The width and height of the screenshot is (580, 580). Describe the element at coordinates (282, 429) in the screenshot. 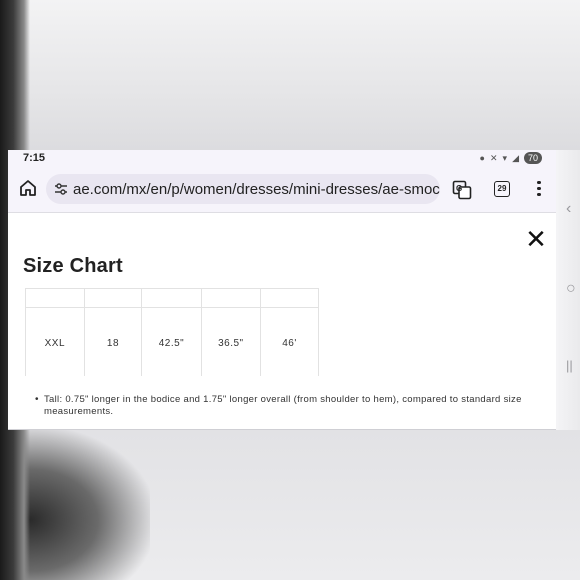

I see `screen-bottom-edge` at that location.